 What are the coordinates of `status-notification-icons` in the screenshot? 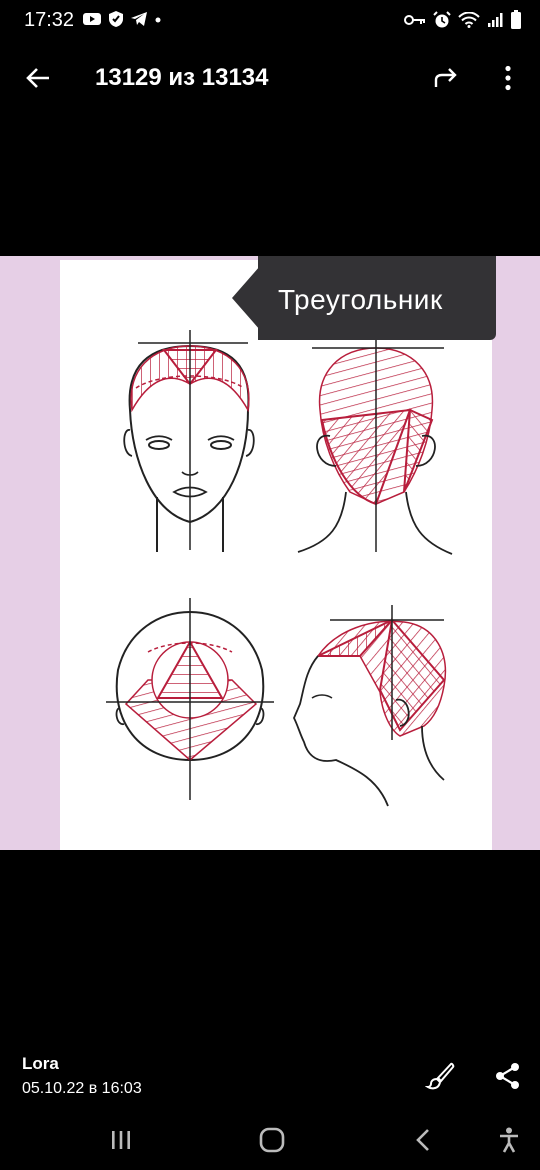 It's located at (122, 19).